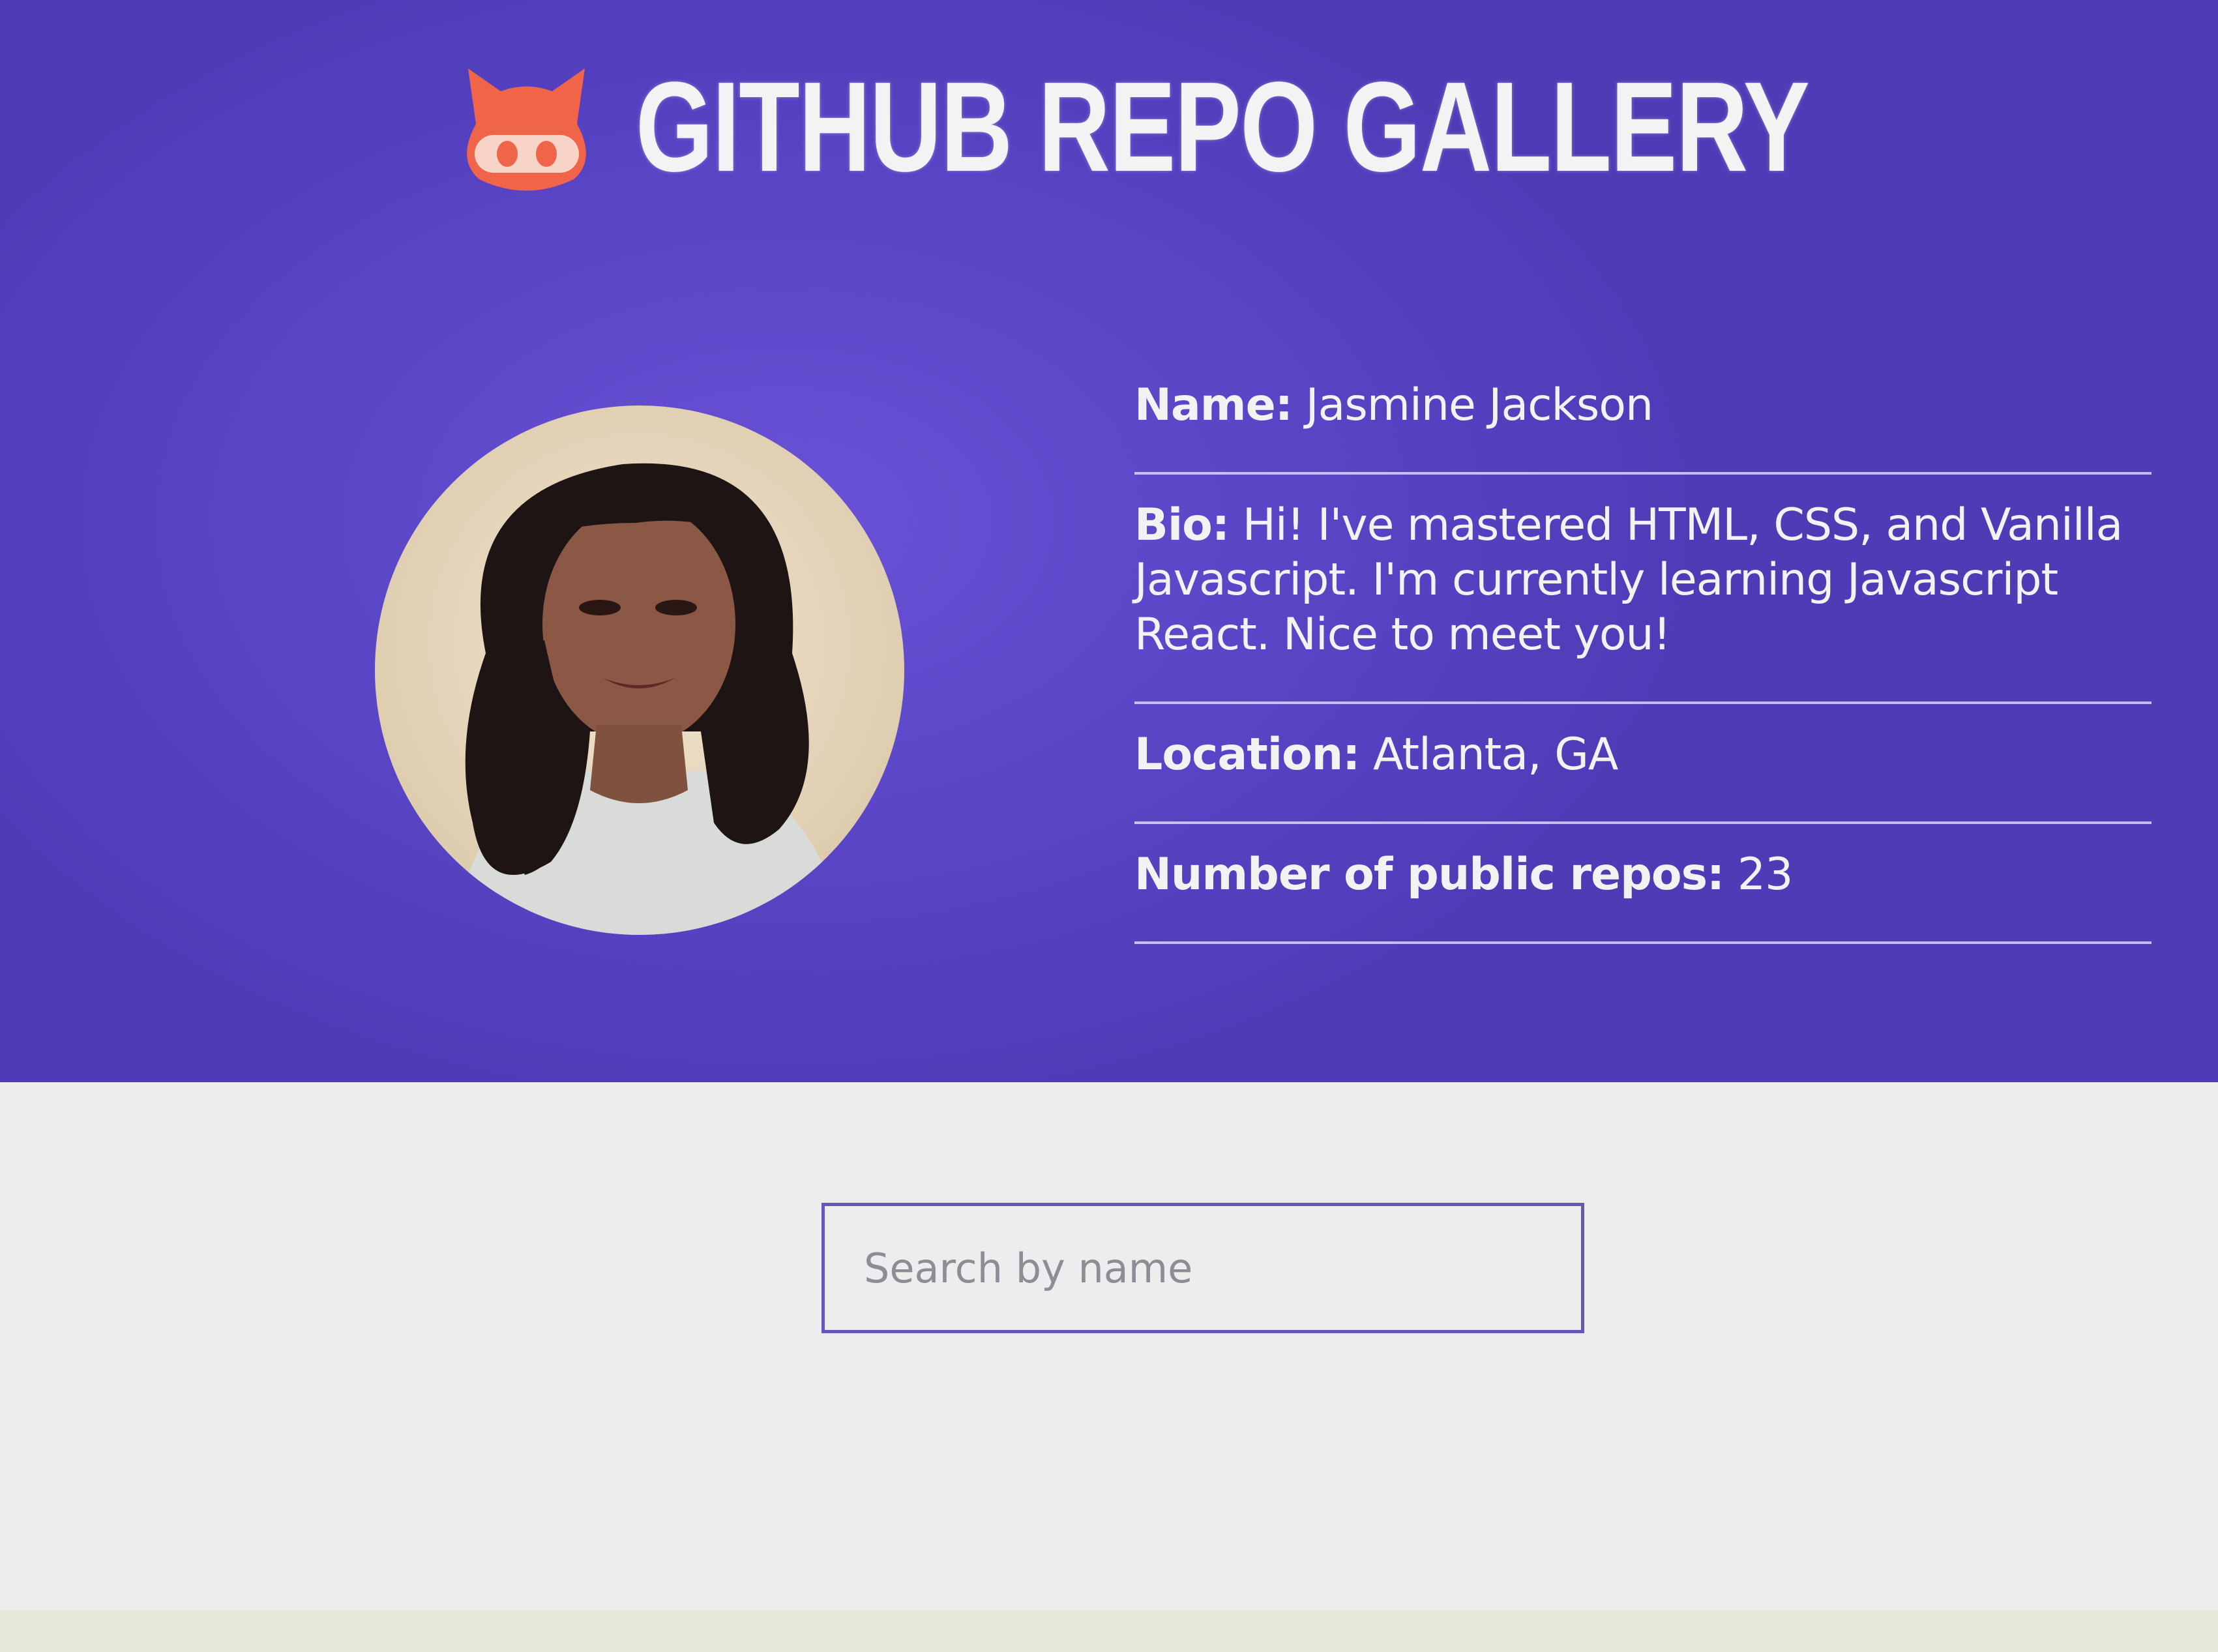 The image size is (2218, 1652). I want to click on page-title: GITHUB REPO GALLERY, so click(1223, 126).